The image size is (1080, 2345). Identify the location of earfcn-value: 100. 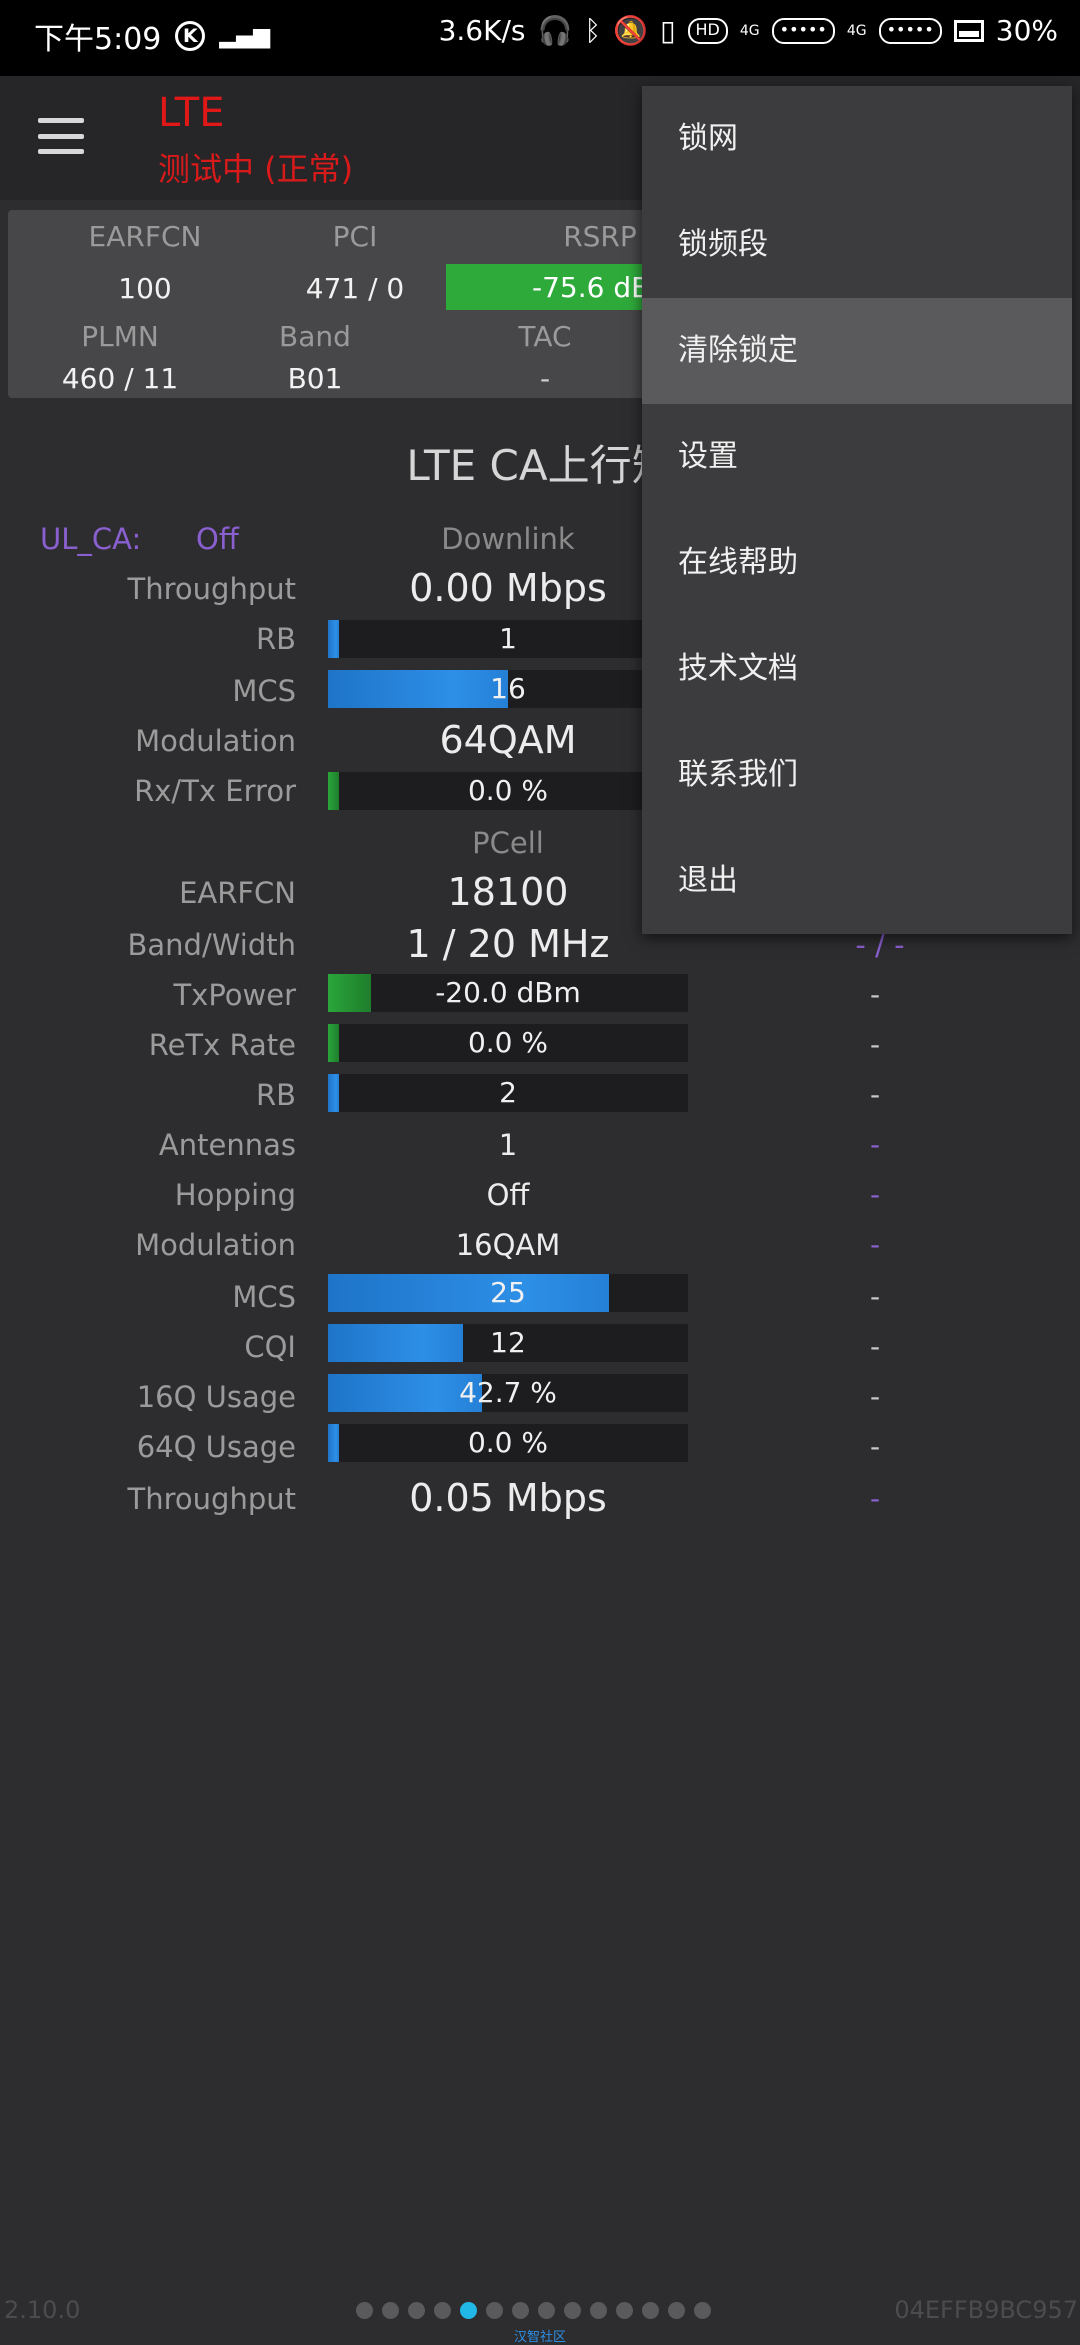
(145, 288).